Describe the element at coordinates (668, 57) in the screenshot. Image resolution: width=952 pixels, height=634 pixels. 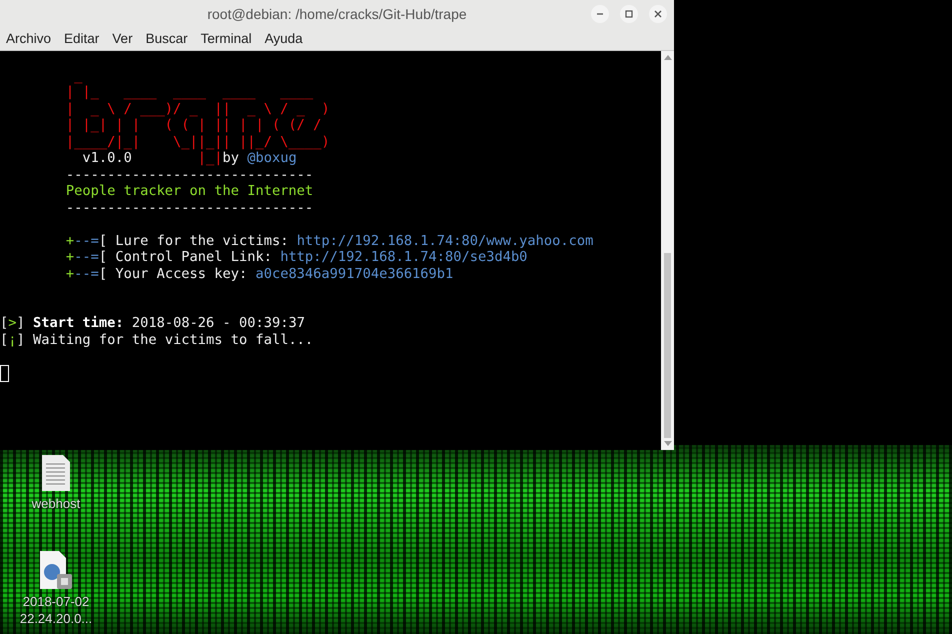
I see `scroll-up-icon` at that location.